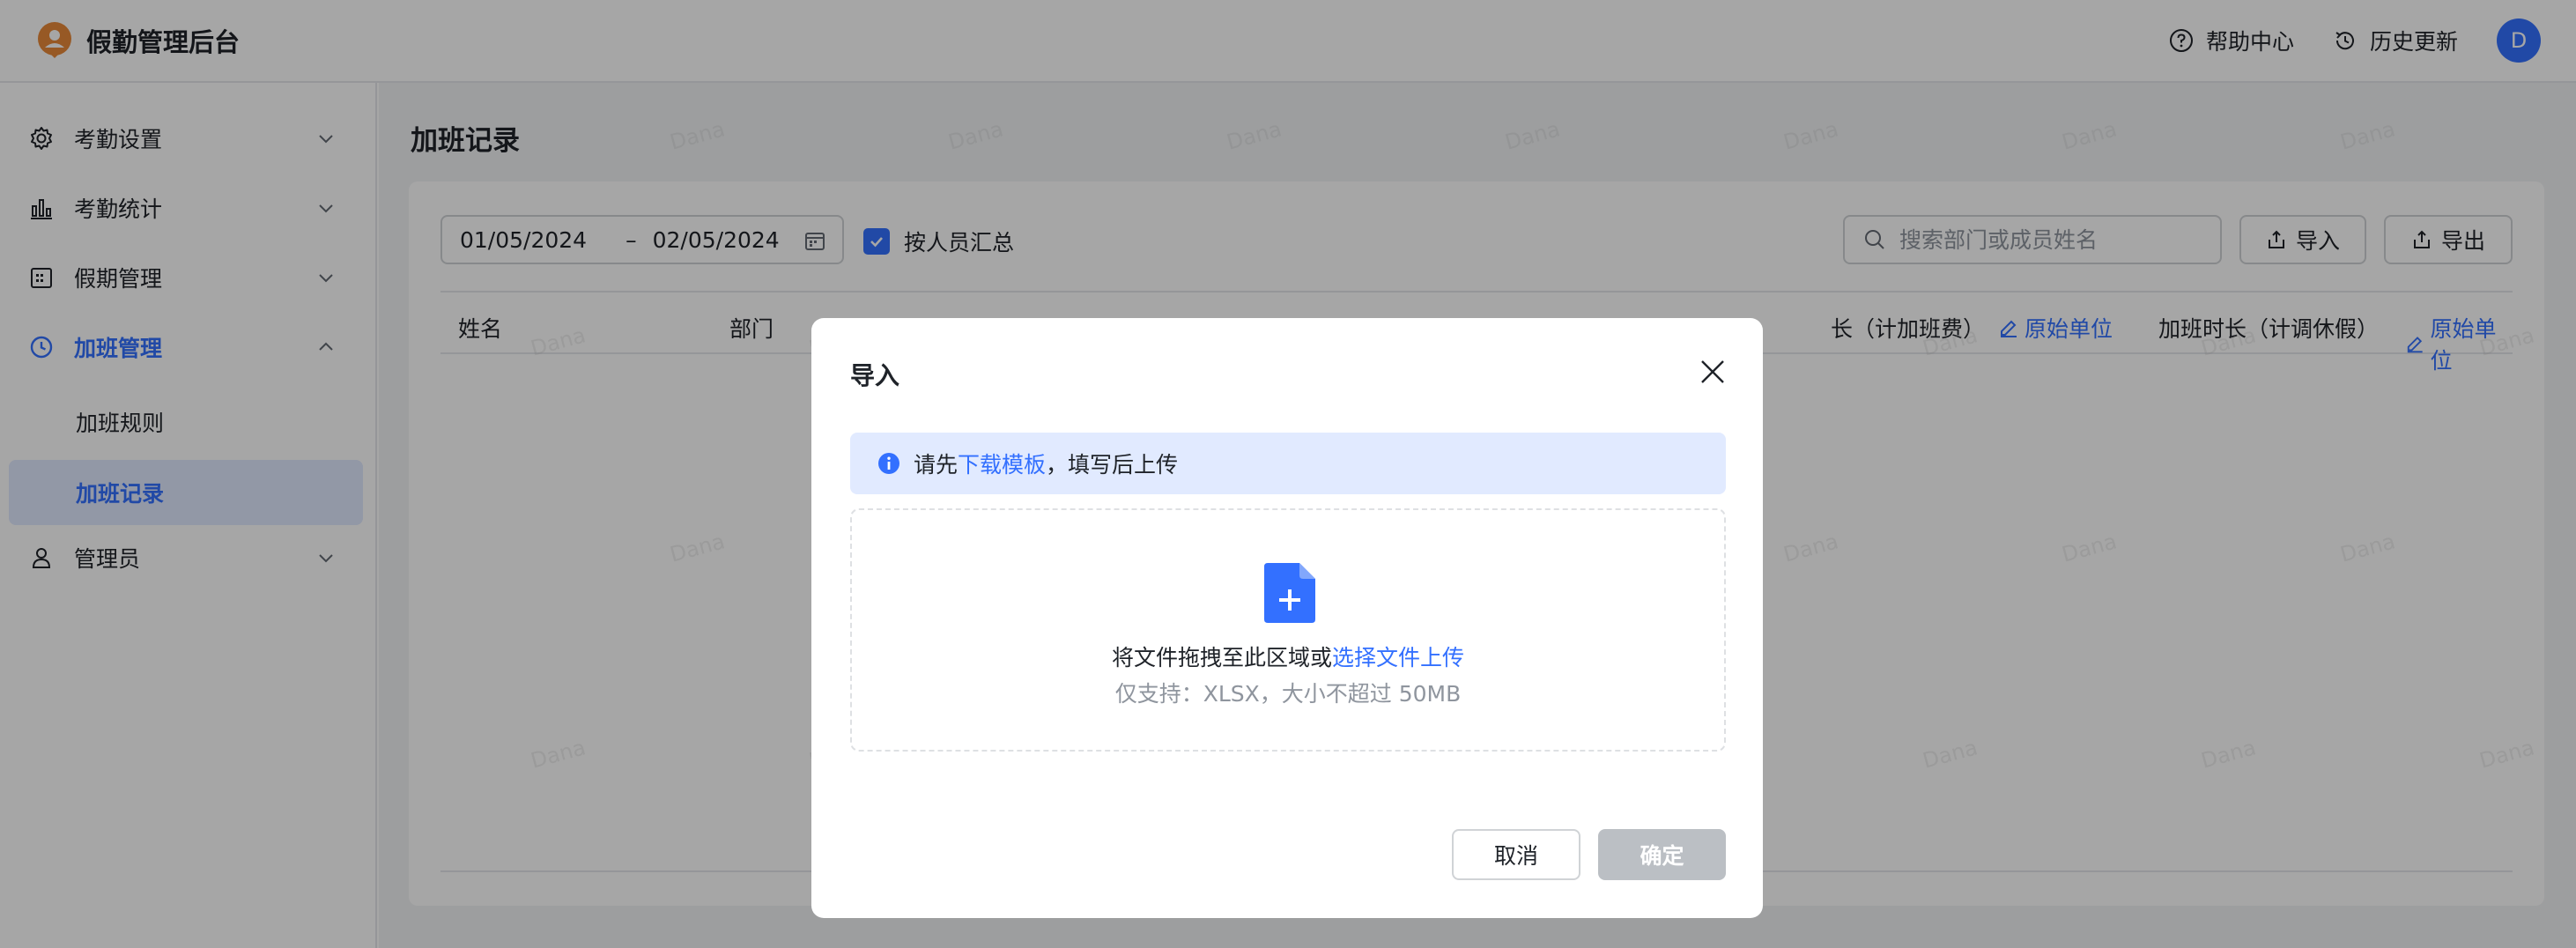  What do you see at coordinates (1288, 463) in the screenshot?
I see `info-alert: 请先 下载模板 ，填写后上传` at bounding box center [1288, 463].